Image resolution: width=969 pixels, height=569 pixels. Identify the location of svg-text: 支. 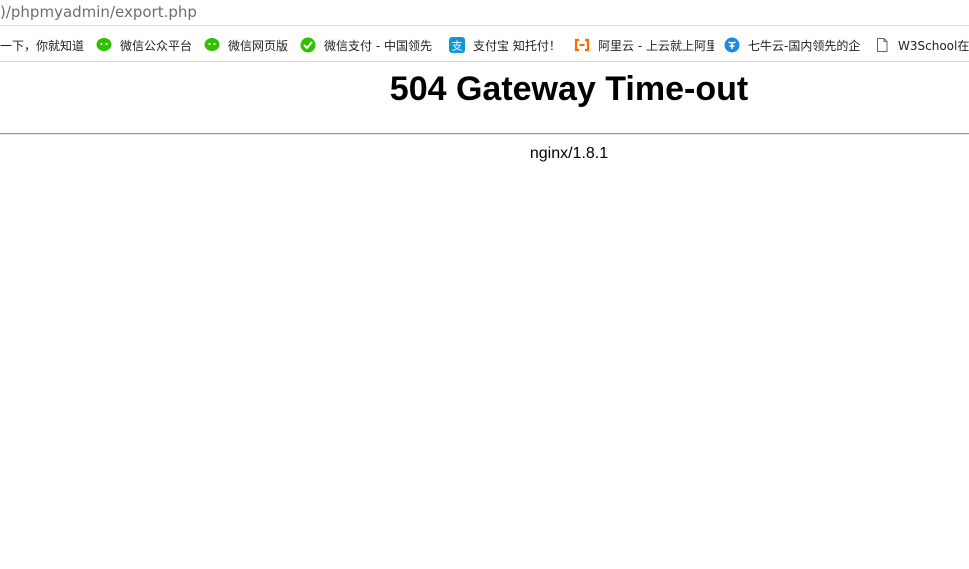
(457, 46).